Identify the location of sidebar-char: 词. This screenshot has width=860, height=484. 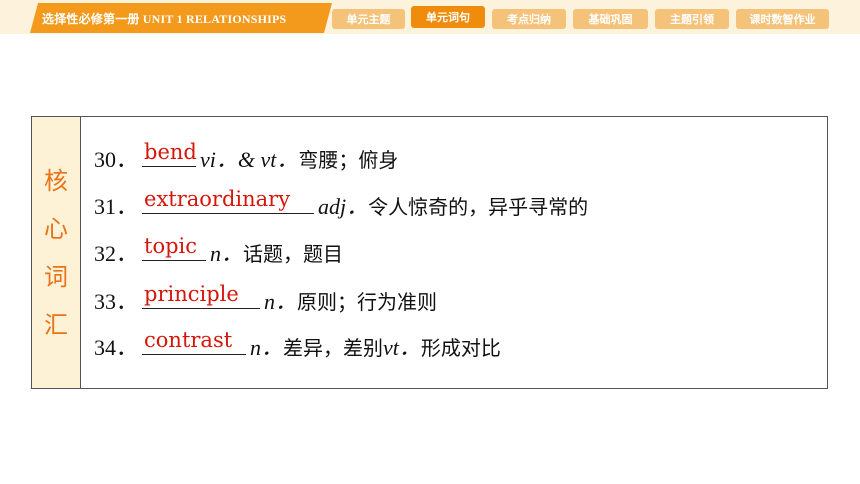
(56, 276).